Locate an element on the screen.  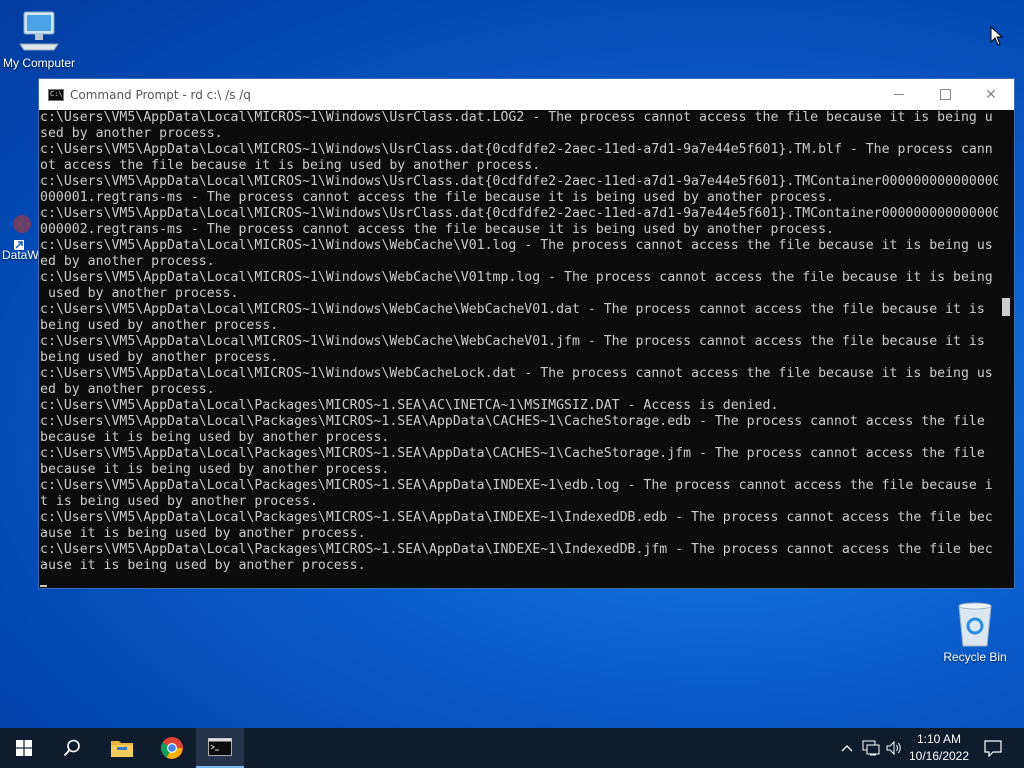
maximize-button is located at coordinates (945, 94).